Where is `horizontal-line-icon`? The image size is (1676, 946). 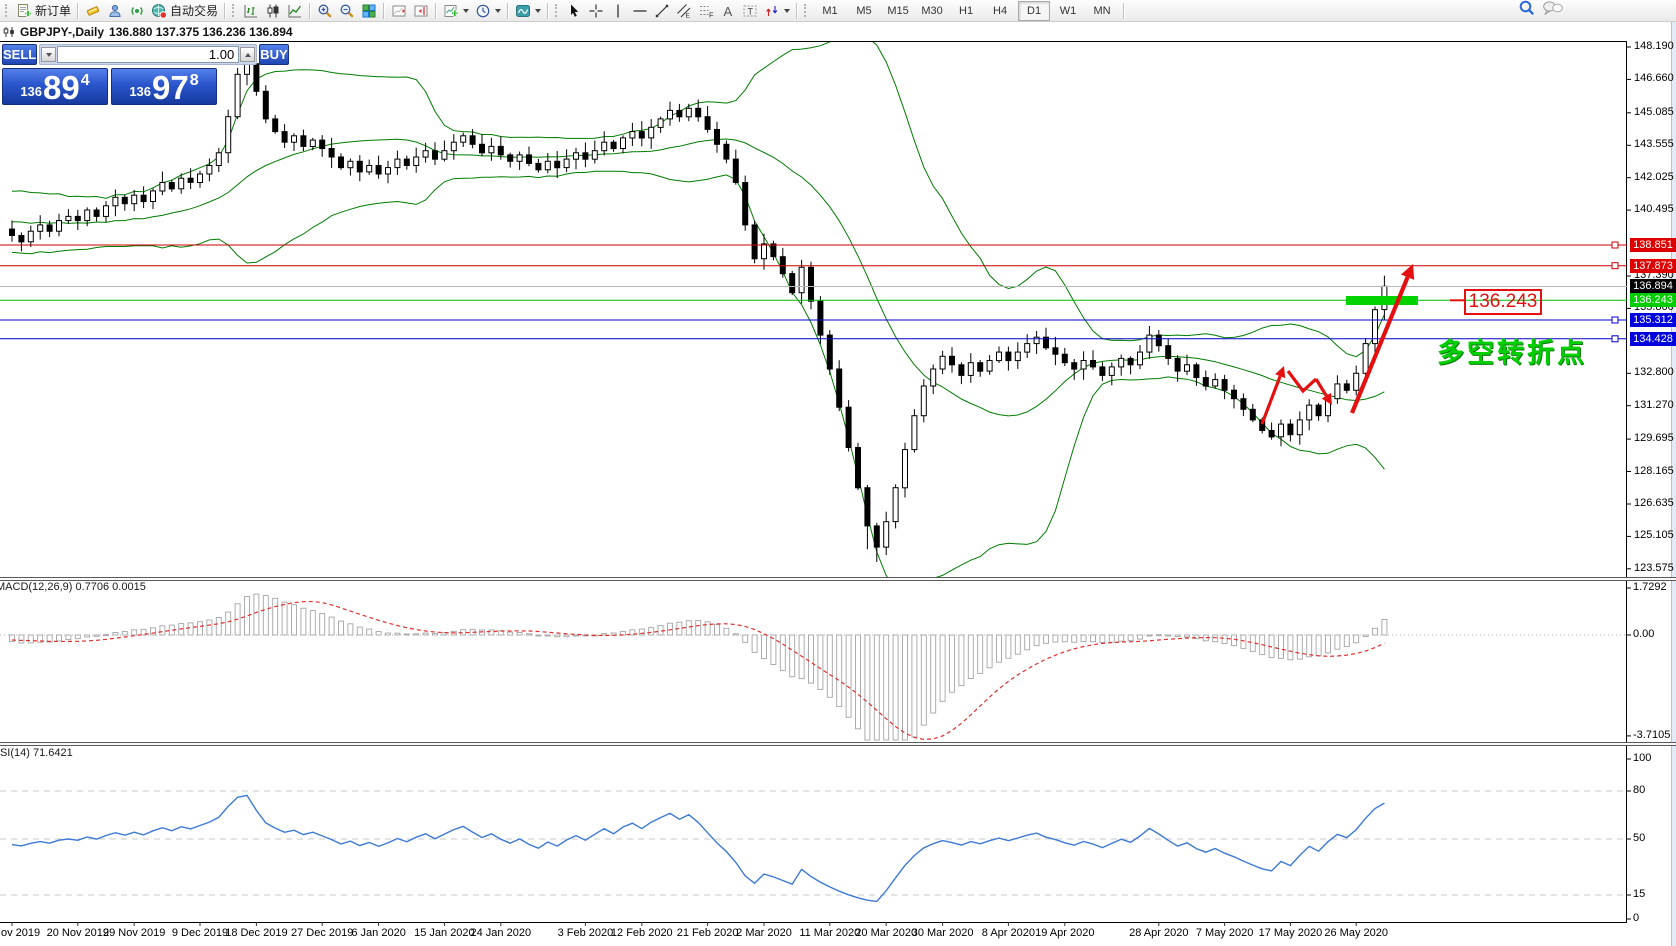
horizontal-line-icon is located at coordinates (640, 10).